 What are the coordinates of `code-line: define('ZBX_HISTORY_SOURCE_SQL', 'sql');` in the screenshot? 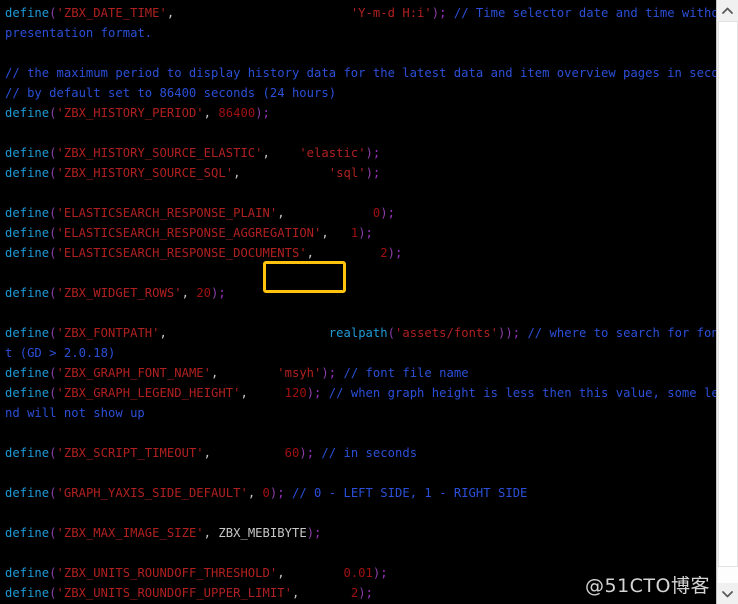 It's located at (360, 173).